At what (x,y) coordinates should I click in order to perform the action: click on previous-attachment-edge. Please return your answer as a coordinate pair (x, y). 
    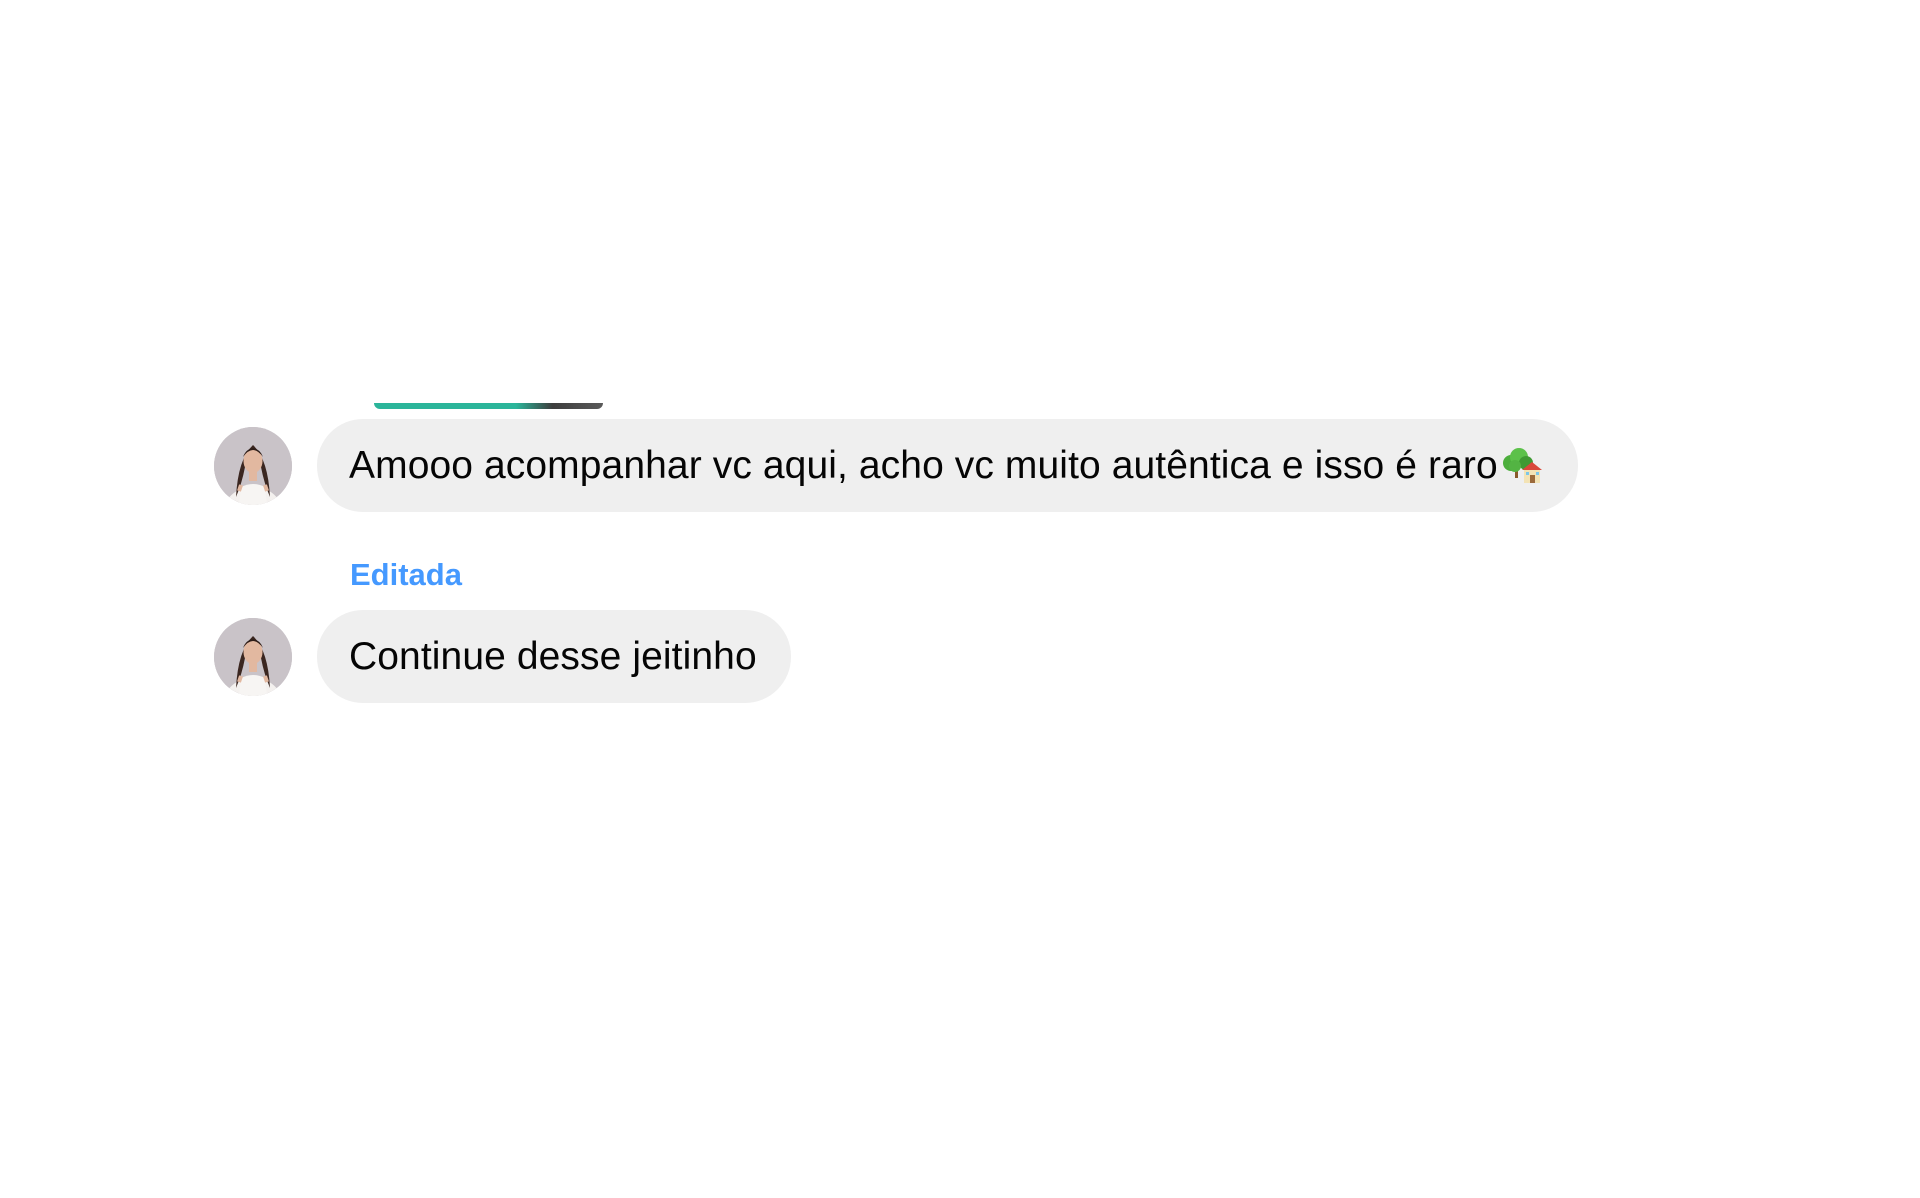
    Looking at the image, I should click on (488, 406).